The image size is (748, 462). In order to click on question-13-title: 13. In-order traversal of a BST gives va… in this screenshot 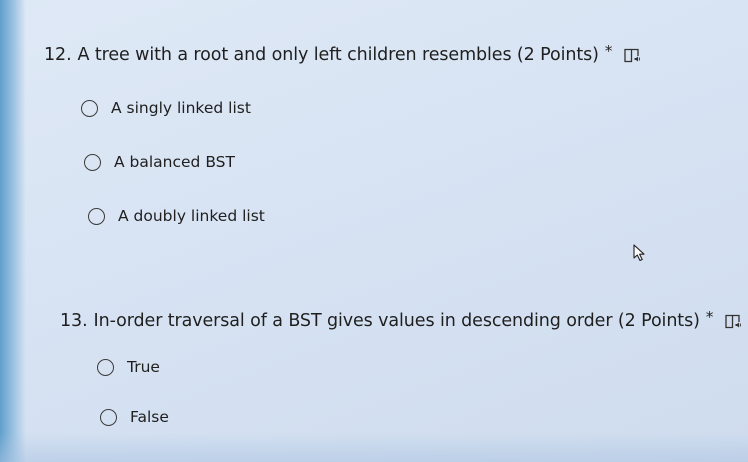, I will do `click(401, 319)`.